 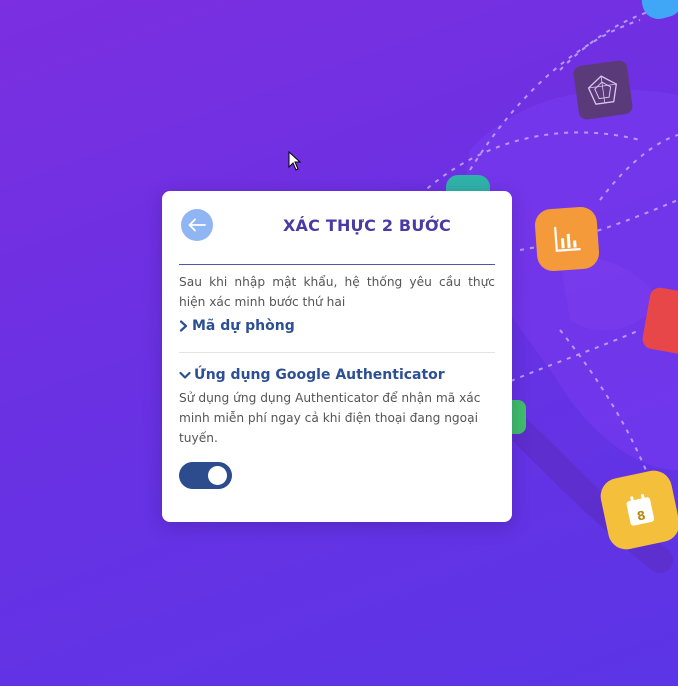 What do you see at coordinates (367, 225) in the screenshot?
I see `page-title: XÁC THỰC 2 BƯỚC` at bounding box center [367, 225].